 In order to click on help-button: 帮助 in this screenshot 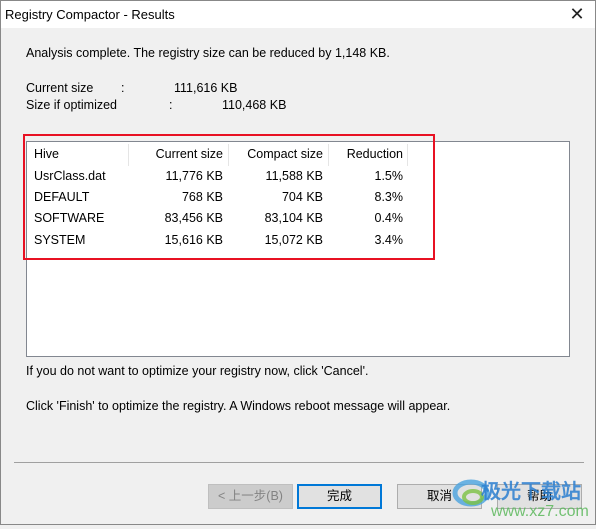, I will do `click(539, 496)`.